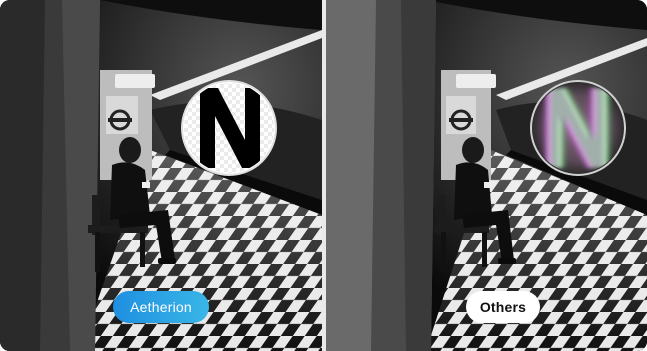 This screenshot has height=351, width=647. Describe the element at coordinates (503, 307) in the screenshot. I see `others-label-pill: Others` at that location.